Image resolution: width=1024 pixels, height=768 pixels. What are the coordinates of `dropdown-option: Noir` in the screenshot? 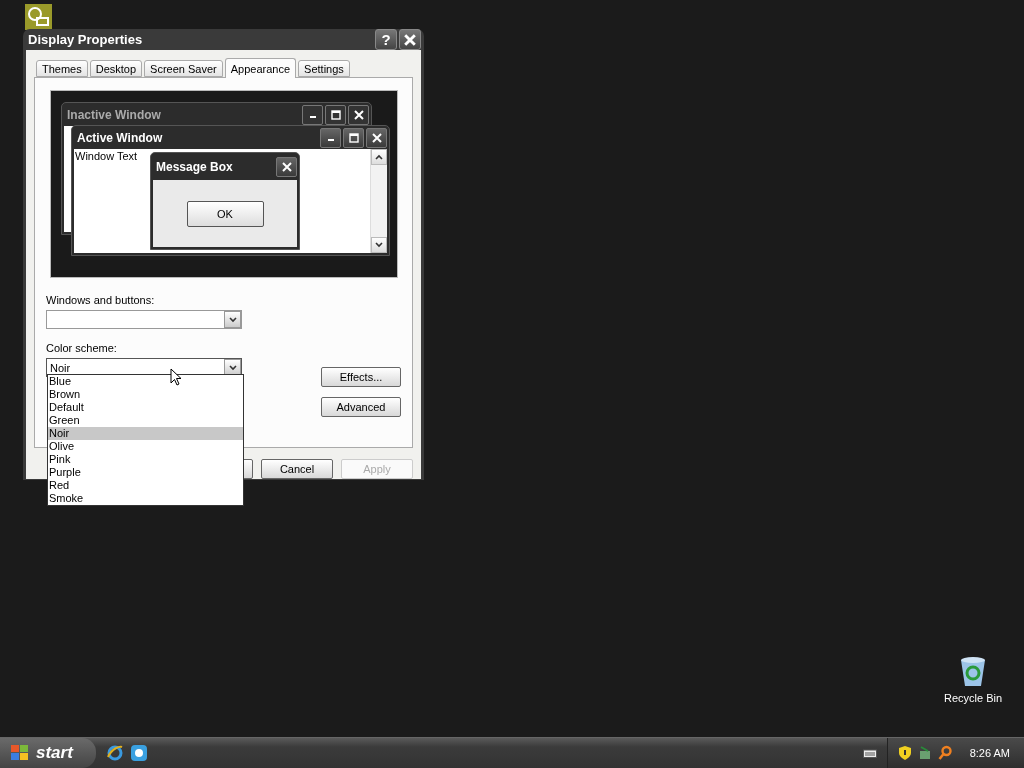 It's located at (145, 433).